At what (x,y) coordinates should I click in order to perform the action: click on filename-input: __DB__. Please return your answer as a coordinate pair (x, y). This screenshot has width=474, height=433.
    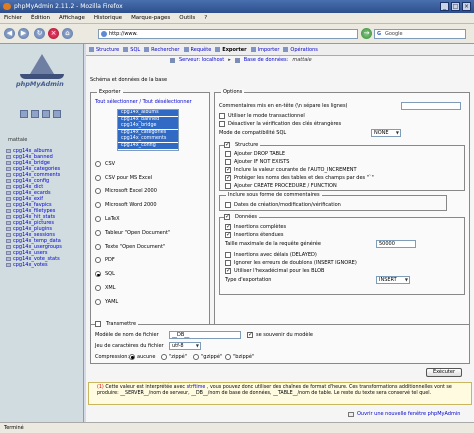
    Looking at the image, I should click on (205, 335).